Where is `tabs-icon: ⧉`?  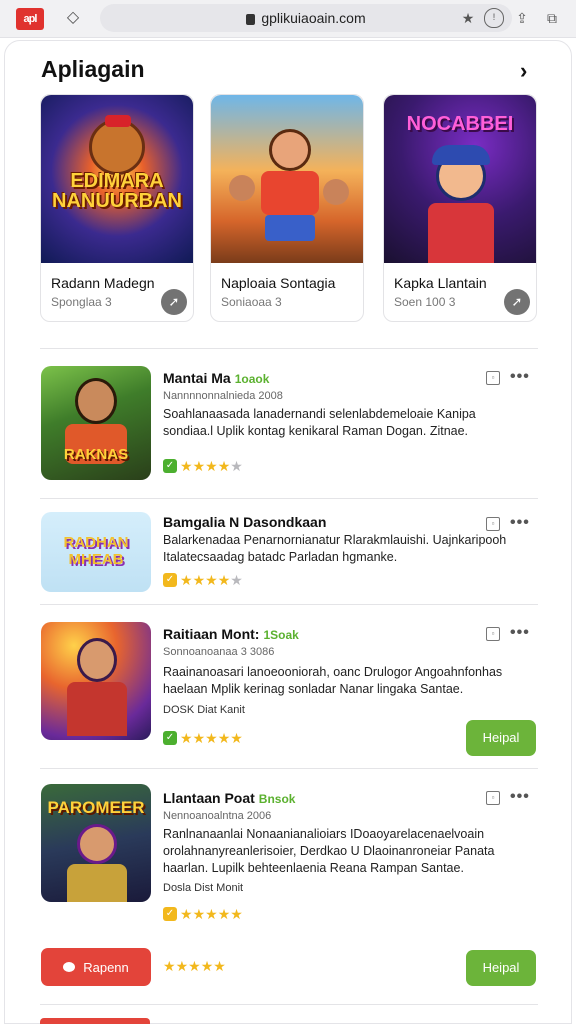 tabs-icon: ⧉ is located at coordinates (552, 18).